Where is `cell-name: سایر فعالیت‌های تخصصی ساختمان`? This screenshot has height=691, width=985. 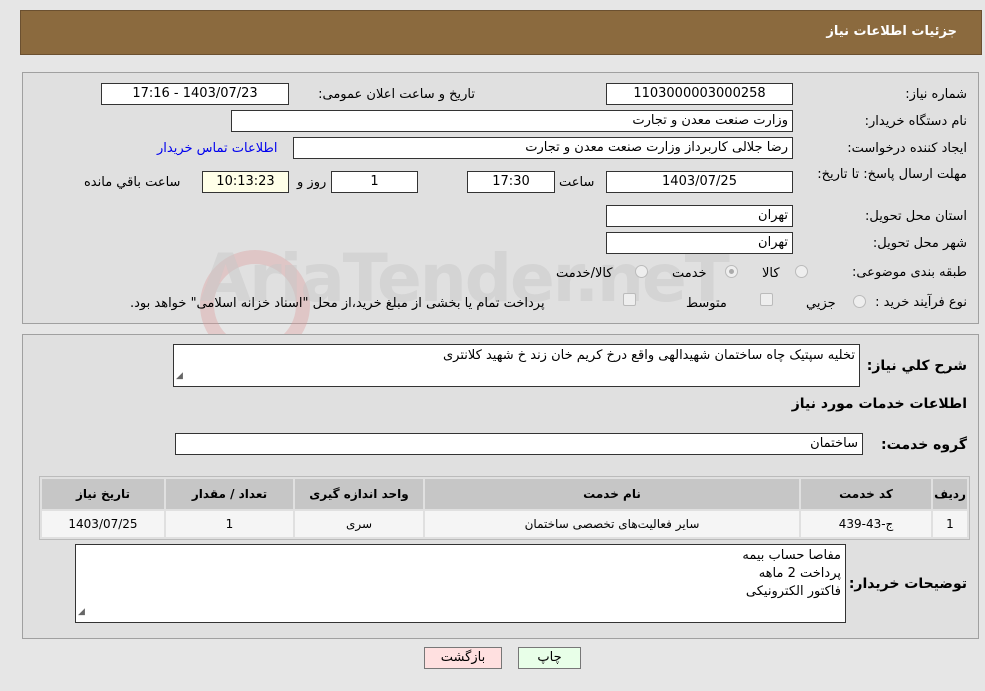
cell-name: سایر فعالیت‌های تخصصی ساختمان is located at coordinates (612, 524).